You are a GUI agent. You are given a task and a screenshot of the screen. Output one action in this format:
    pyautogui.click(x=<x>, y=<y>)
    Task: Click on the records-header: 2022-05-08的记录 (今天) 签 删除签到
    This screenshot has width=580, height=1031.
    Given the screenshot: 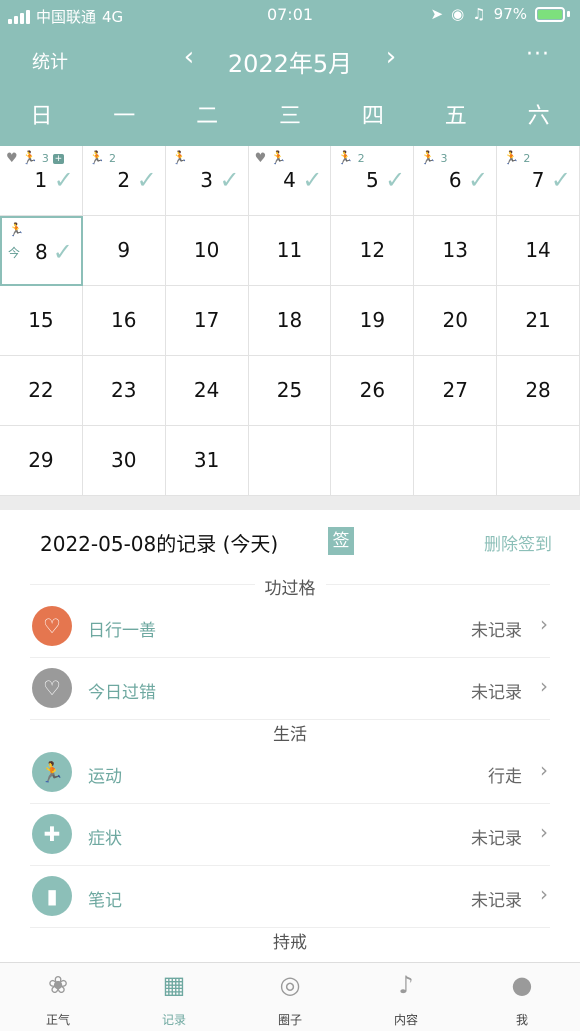 What is the action you would take?
    pyautogui.click(x=296, y=543)
    